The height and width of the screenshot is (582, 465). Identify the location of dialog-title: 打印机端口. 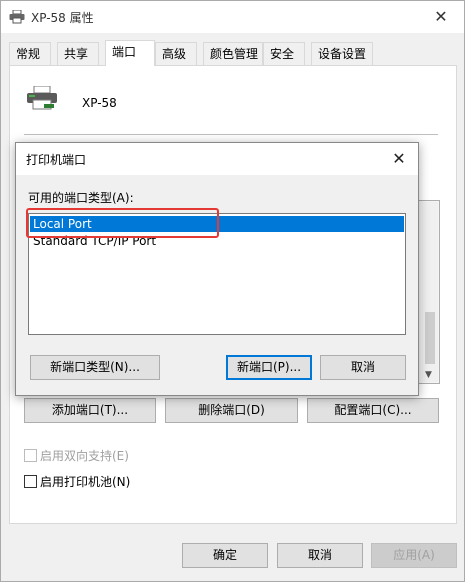
(56, 160).